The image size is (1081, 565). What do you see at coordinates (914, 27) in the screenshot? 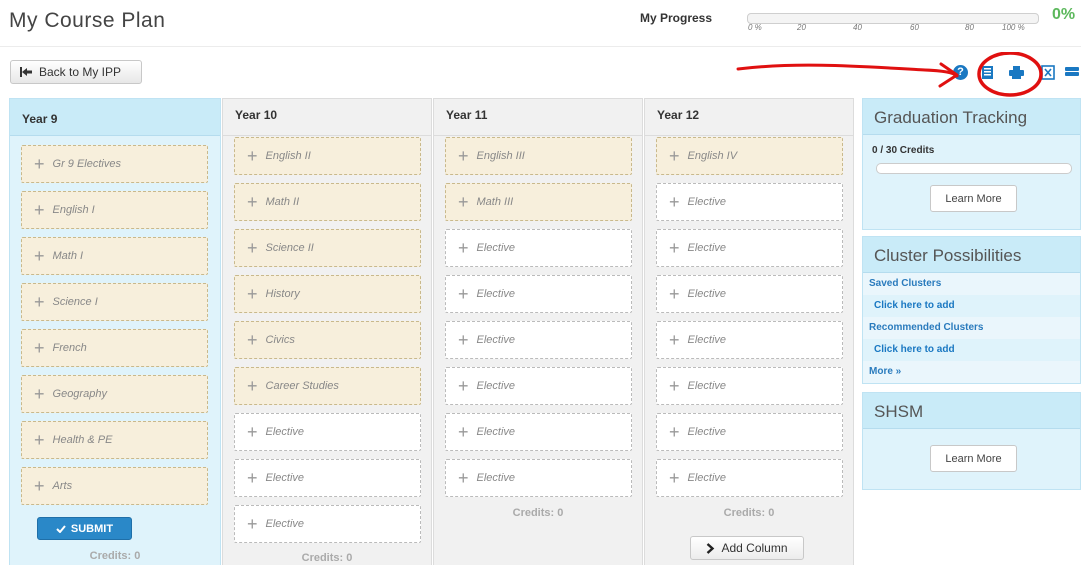
I see `progress-tick: 60` at bounding box center [914, 27].